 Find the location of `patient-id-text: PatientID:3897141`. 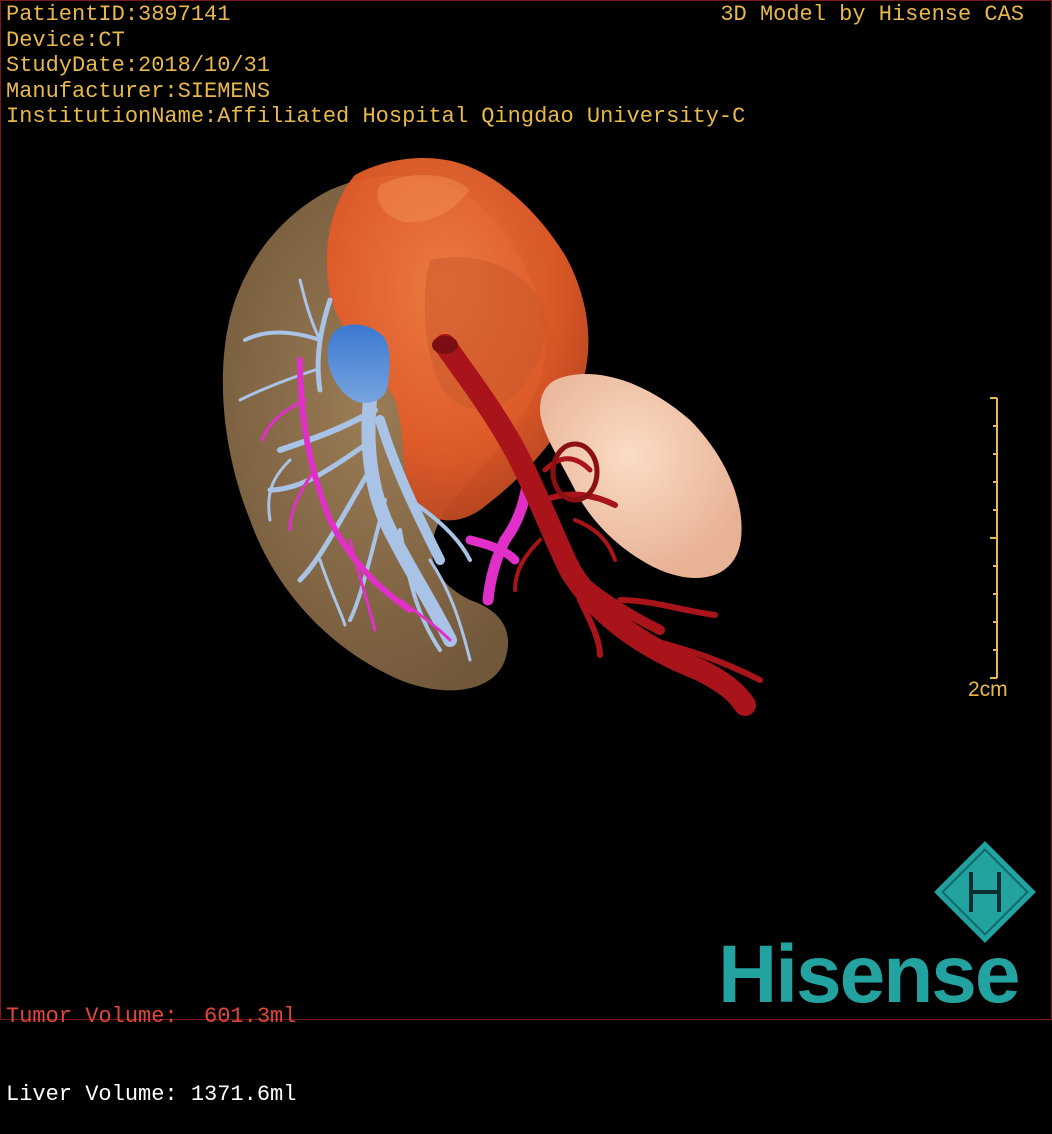

patient-id-text: PatientID:3897141 is located at coordinates (118, 14).